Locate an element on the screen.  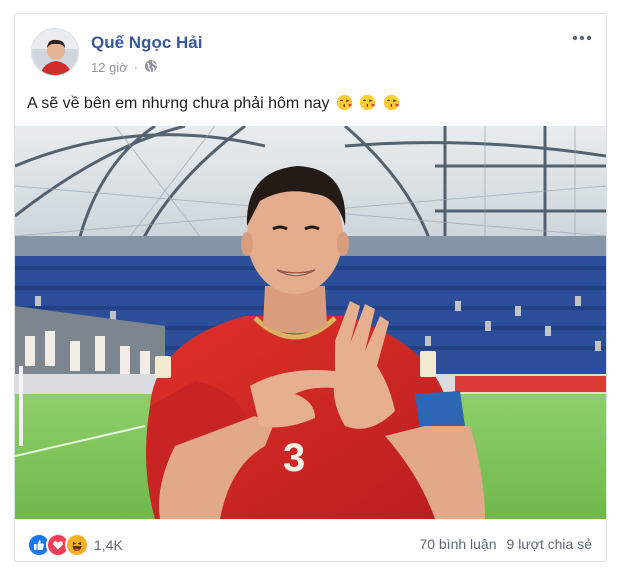
avatar is located at coordinates (55, 52).